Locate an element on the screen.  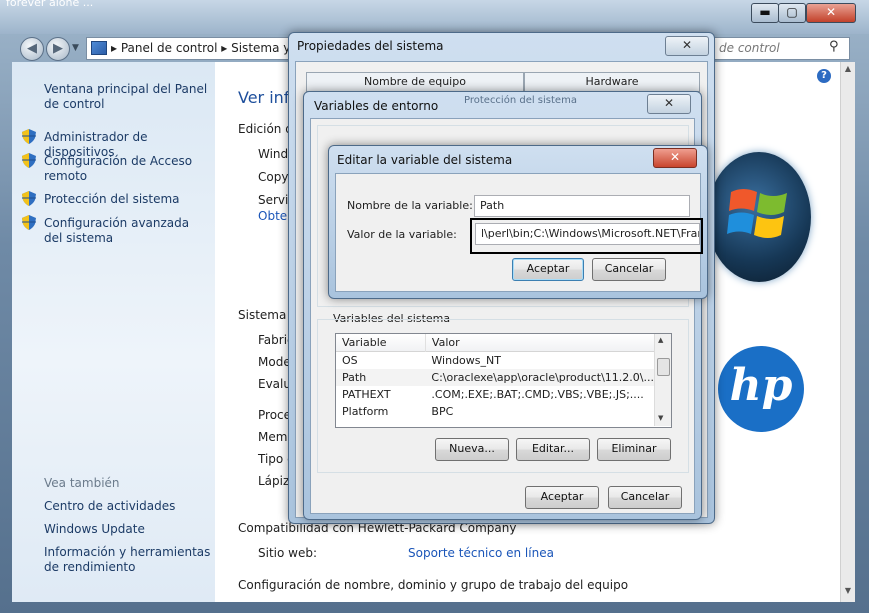
sidebar-item-windows-update: Windows Update is located at coordinates (94, 529).